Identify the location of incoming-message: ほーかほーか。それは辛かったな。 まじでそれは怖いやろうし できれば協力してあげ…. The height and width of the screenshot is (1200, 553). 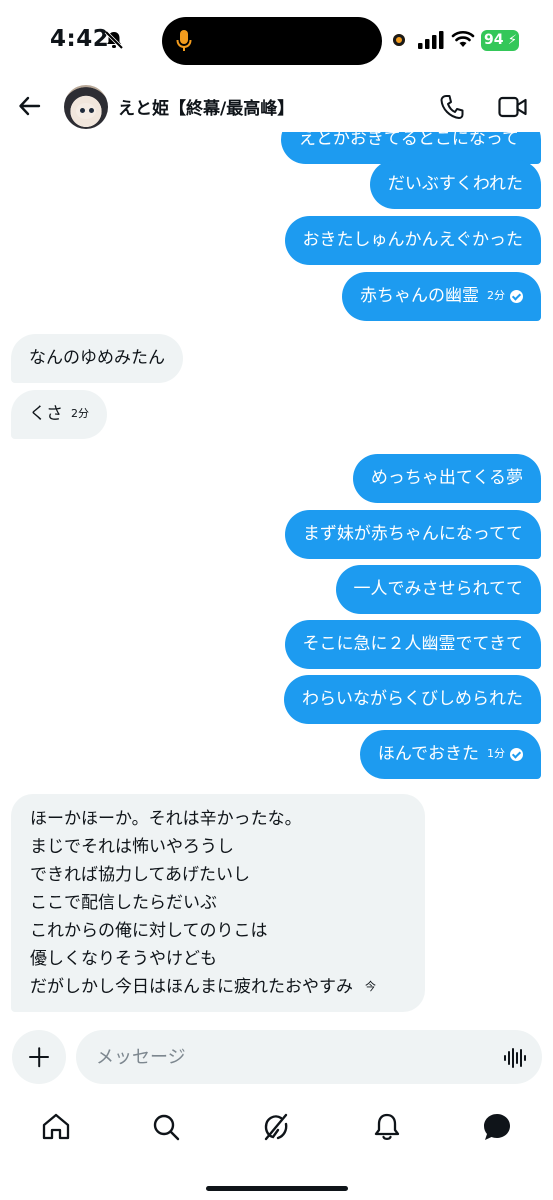
(218, 903).